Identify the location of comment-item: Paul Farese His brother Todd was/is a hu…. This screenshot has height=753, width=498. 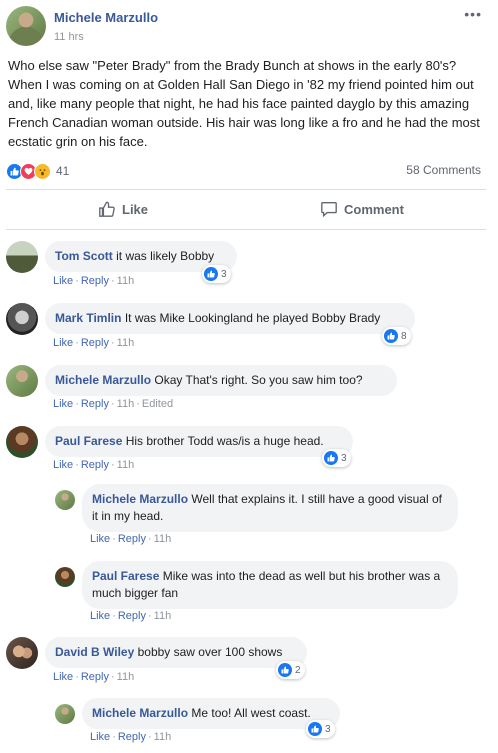
(249, 452).